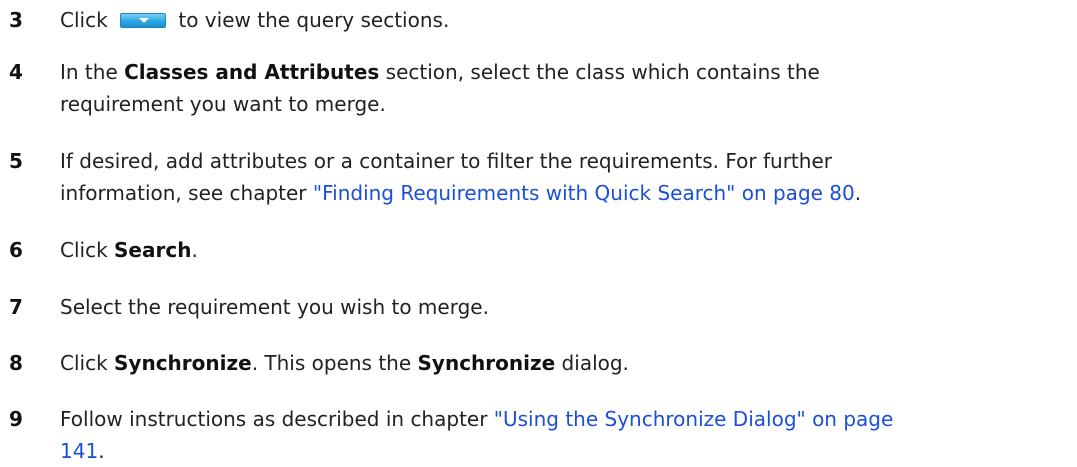 This screenshot has width=1077, height=467. Describe the element at coordinates (183, 363) in the screenshot. I see `ui-term-synchronize: Synchronize` at that location.